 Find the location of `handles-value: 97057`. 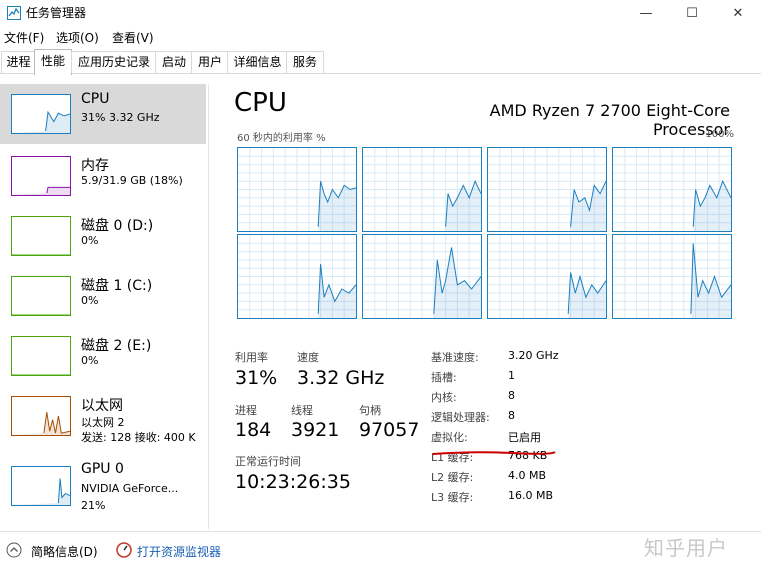

handles-value: 97057 is located at coordinates (389, 430).